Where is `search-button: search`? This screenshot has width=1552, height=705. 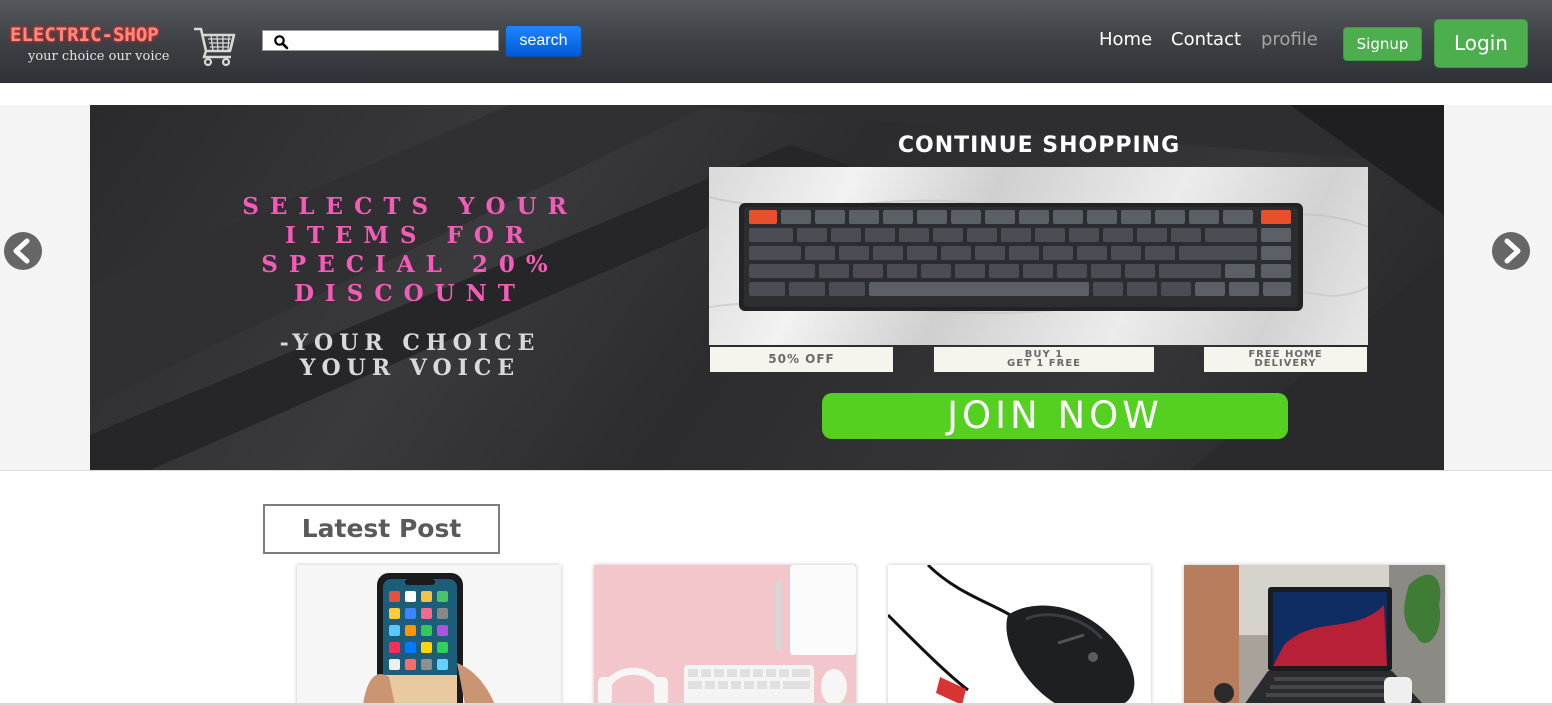
search-button: search is located at coordinates (543, 41).